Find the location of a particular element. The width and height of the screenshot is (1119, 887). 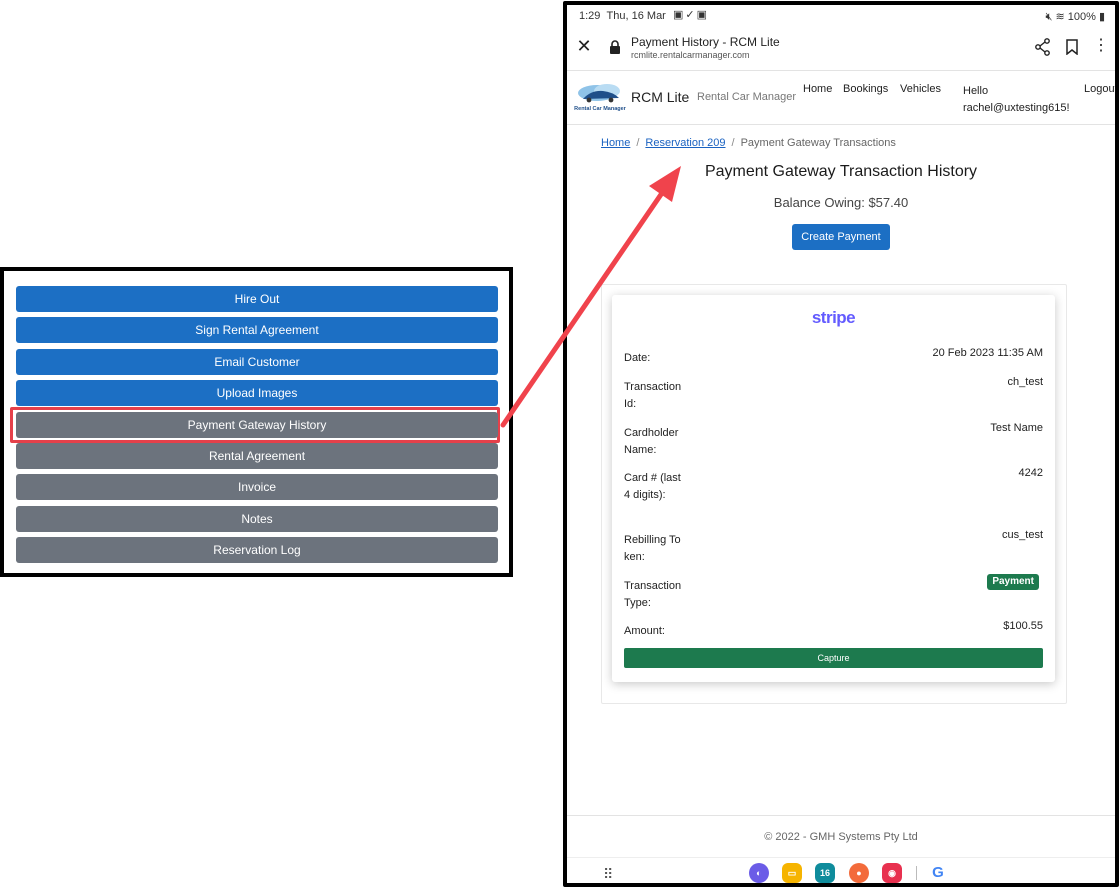

status-time: 1:29 Thu, 16 Mar is located at coordinates (622, 16).